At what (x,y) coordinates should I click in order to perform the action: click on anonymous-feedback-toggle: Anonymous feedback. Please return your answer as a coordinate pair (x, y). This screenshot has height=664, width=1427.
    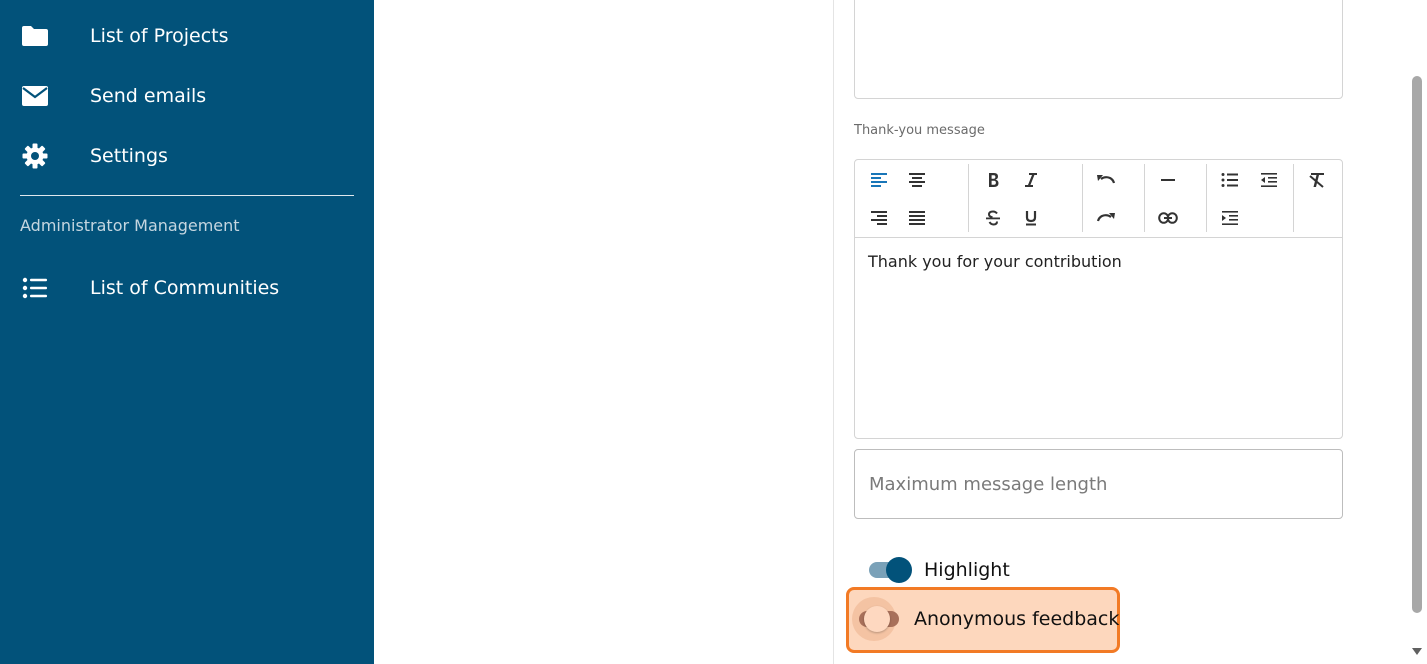
    Looking at the image, I should click on (986, 619).